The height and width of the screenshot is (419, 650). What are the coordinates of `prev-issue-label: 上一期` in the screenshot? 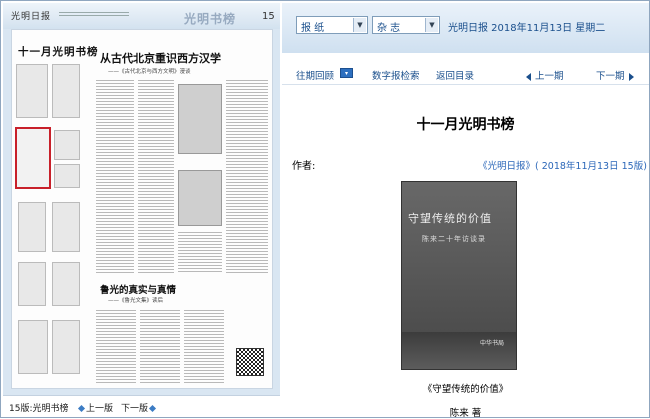 It's located at (549, 76).